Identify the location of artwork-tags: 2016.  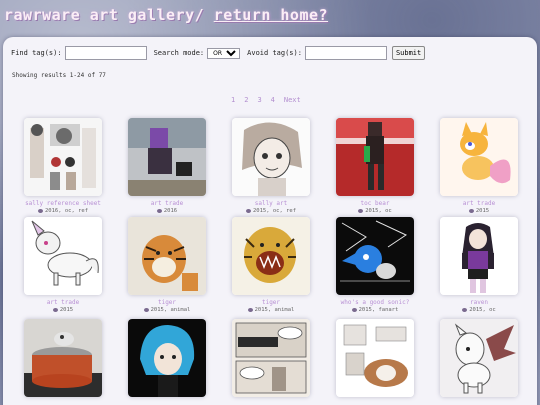
(170, 211).